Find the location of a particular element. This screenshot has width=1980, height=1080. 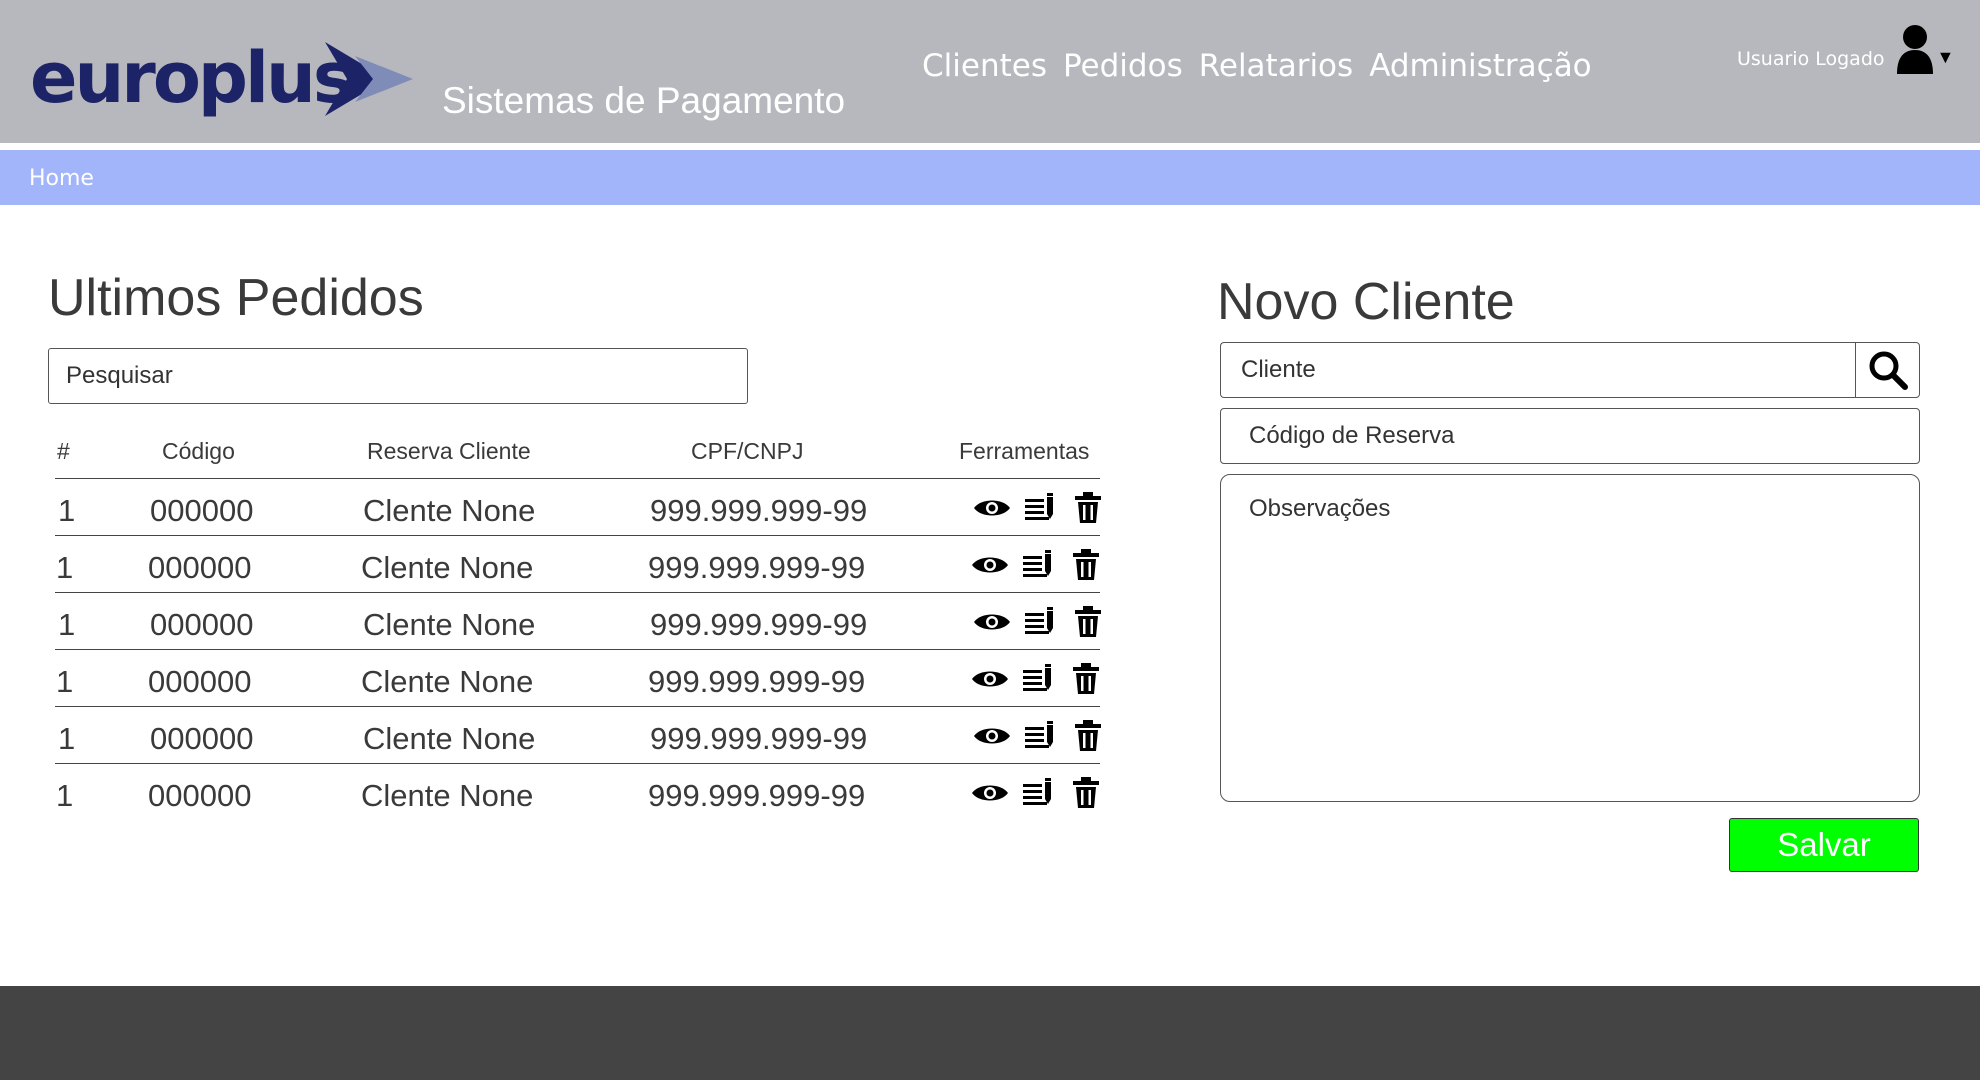

orders-search-input is located at coordinates (398, 376).